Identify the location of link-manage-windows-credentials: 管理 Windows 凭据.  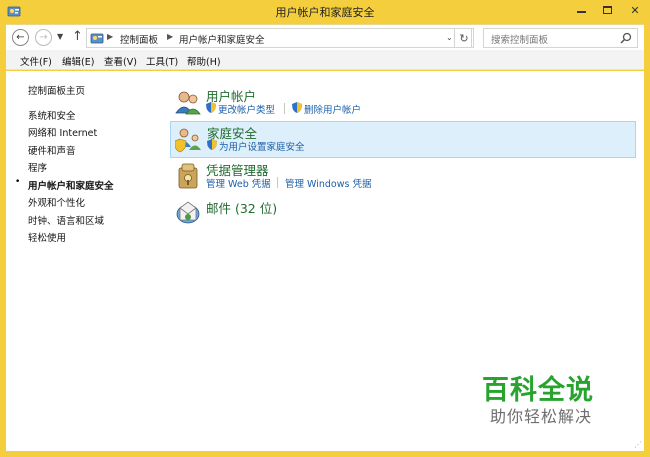
(328, 183).